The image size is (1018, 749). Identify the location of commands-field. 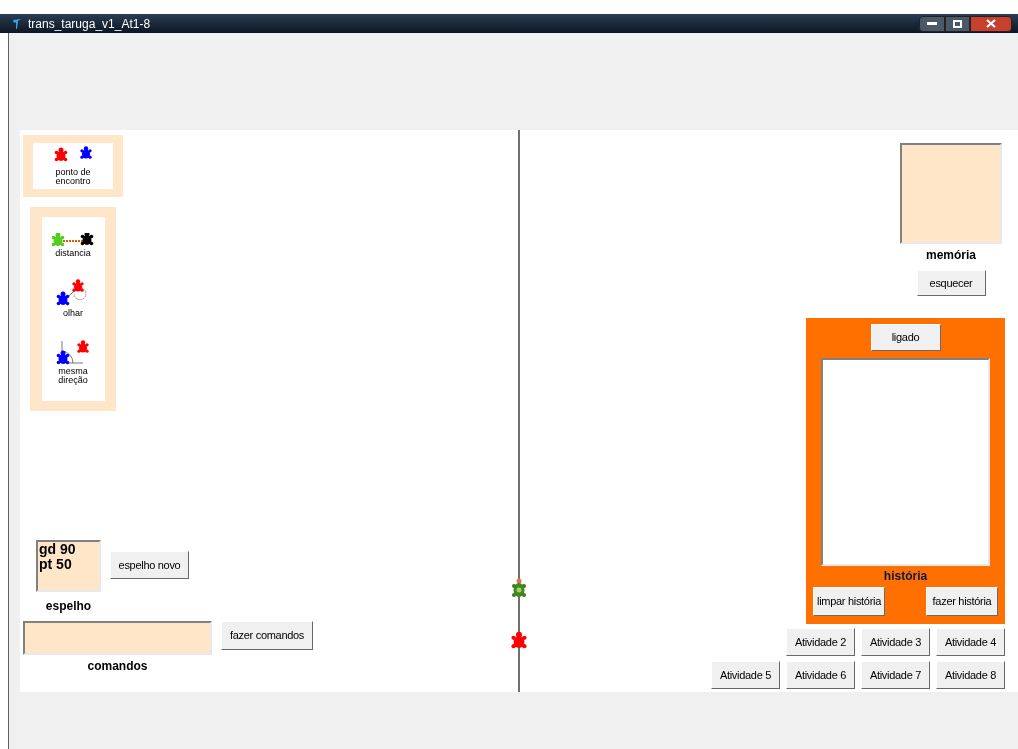
(117, 638).